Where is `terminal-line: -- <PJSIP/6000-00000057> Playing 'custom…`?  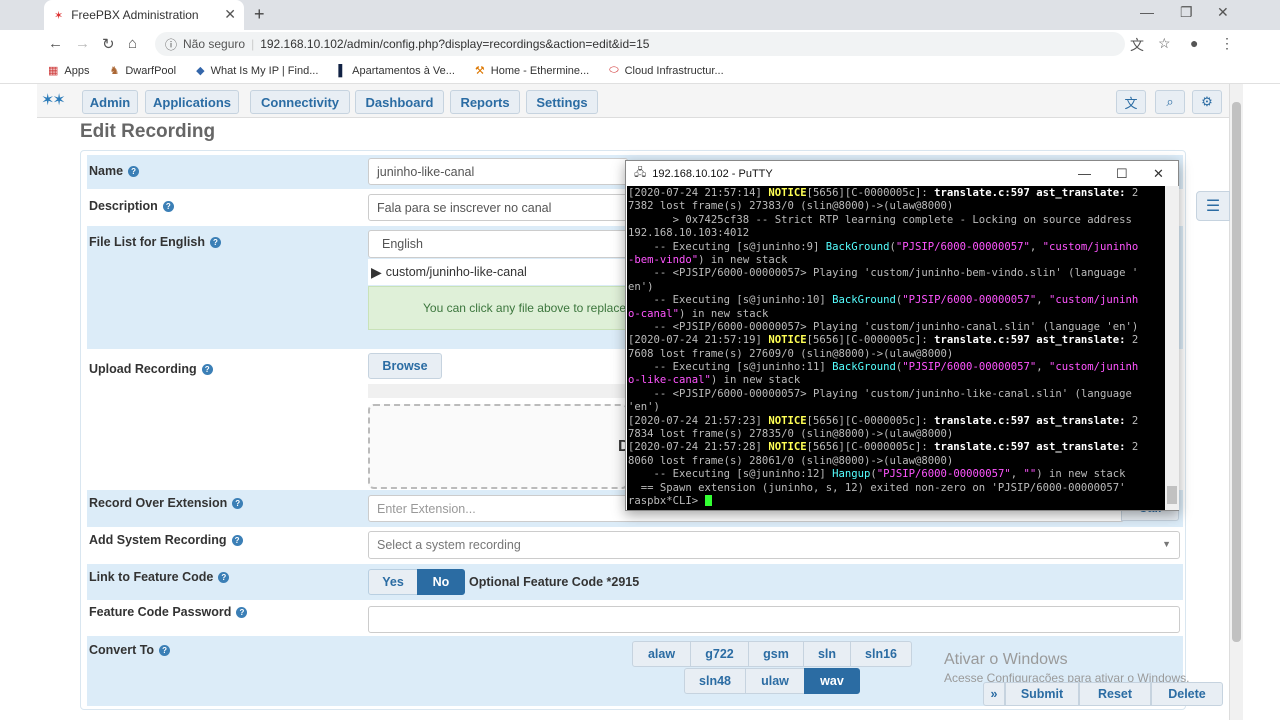 terminal-line: -- <PJSIP/6000-00000057> Playing 'custom… is located at coordinates (883, 273).